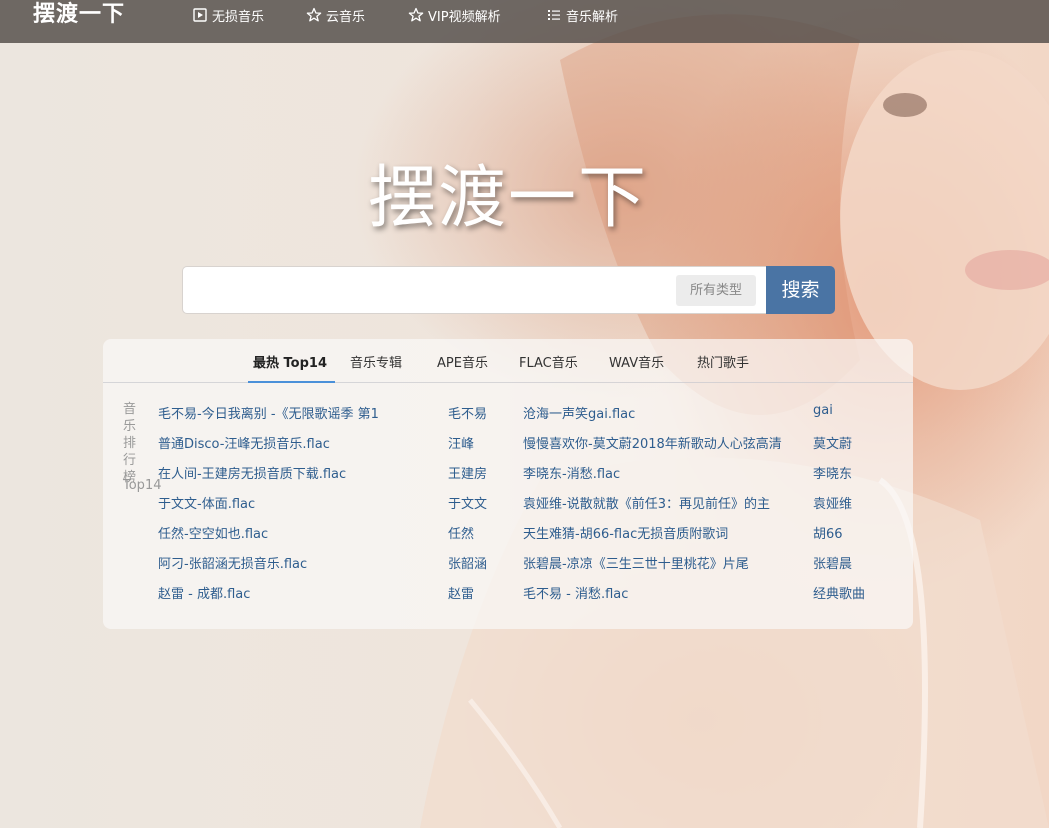 The height and width of the screenshot is (828, 1049). What do you see at coordinates (853, 472) in the screenshot?
I see `artist-link: 李晓东` at bounding box center [853, 472].